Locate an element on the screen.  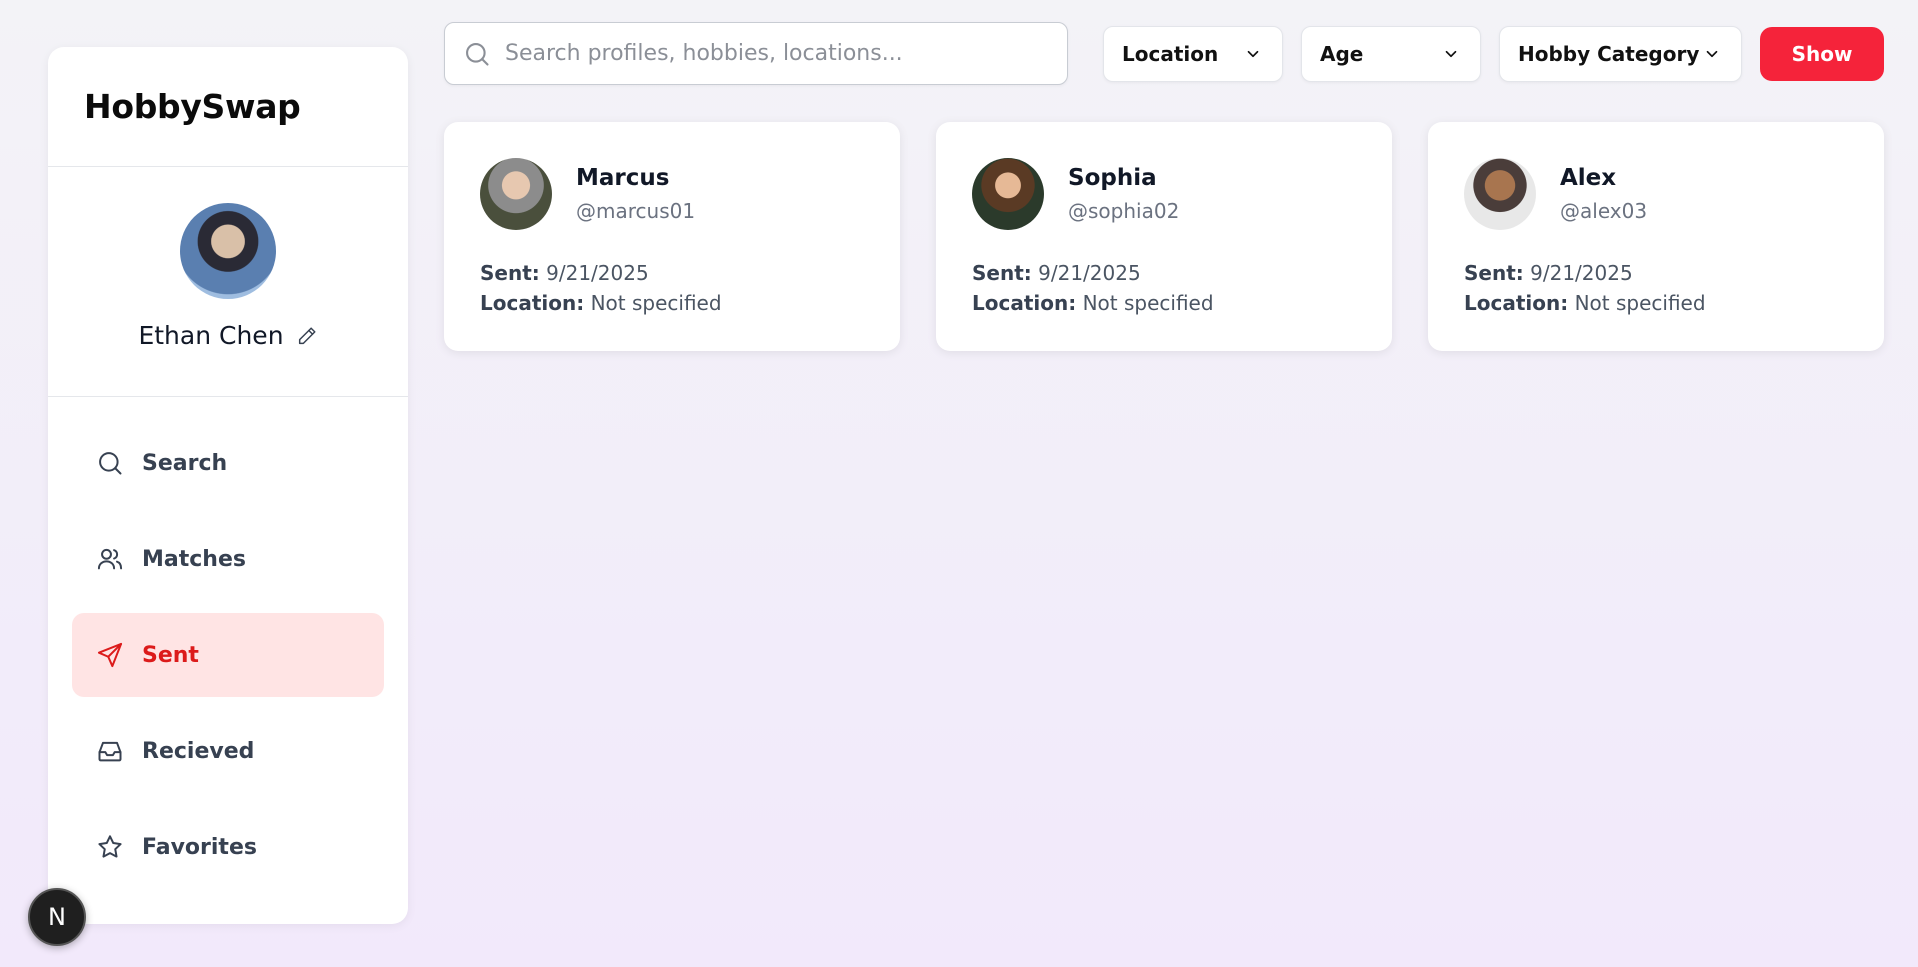
location-filter-label: Location is located at coordinates (1170, 54).